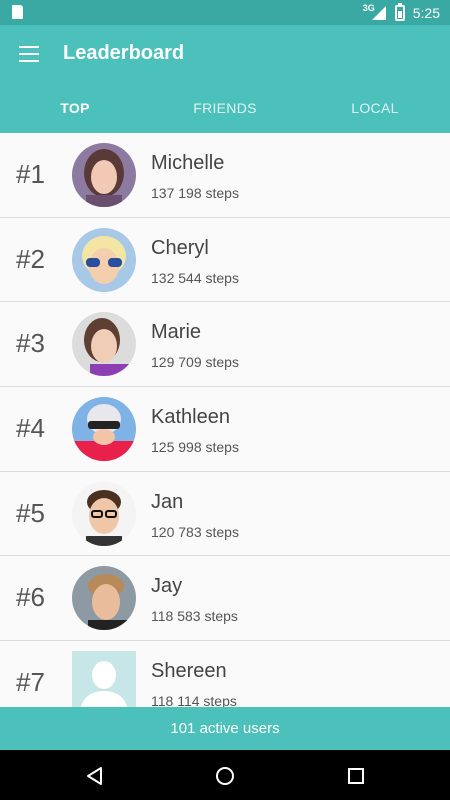  I want to click on sd-card-icon, so click(17, 12).